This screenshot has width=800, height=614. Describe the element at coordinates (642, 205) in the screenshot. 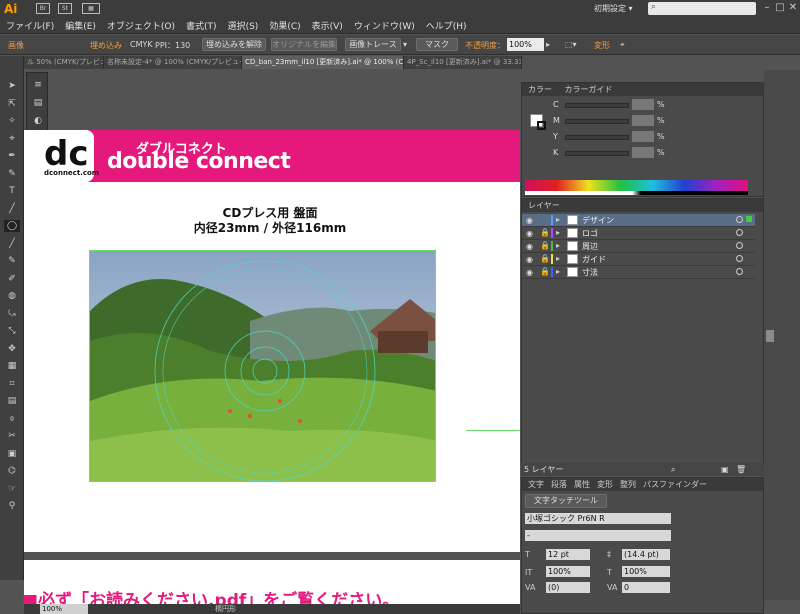

I see `tab-layers: レイヤー` at that location.